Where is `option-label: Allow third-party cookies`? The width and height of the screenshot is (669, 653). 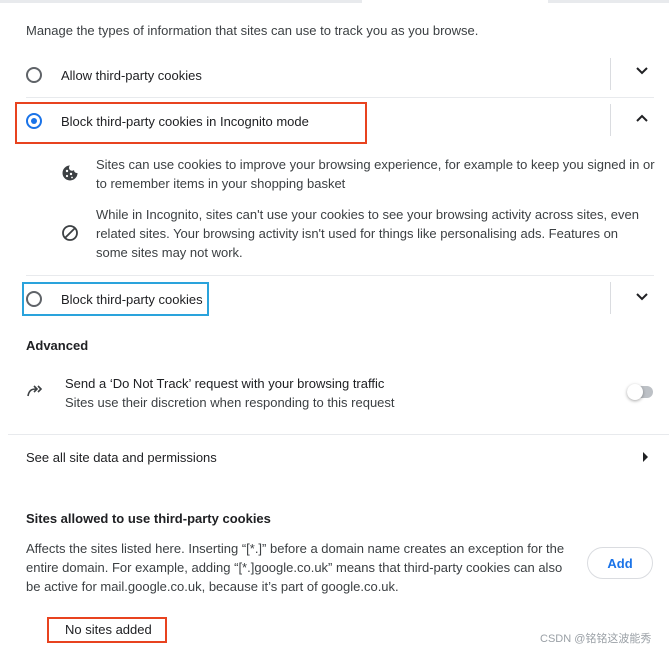 option-label: Allow third-party cookies is located at coordinates (131, 75).